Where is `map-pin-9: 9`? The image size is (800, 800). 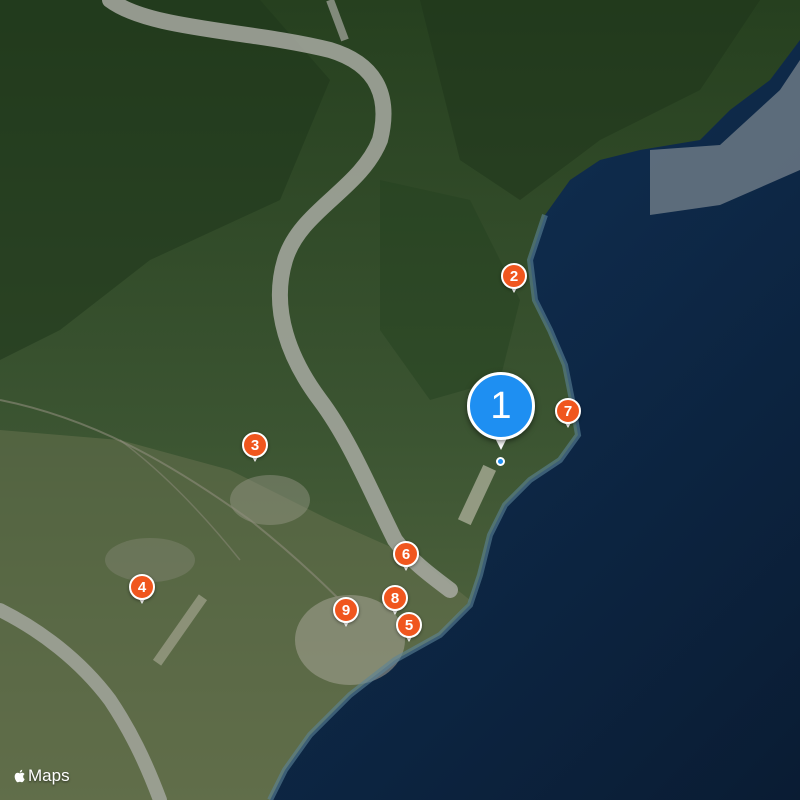
map-pin-9: 9 is located at coordinates (346, 619).